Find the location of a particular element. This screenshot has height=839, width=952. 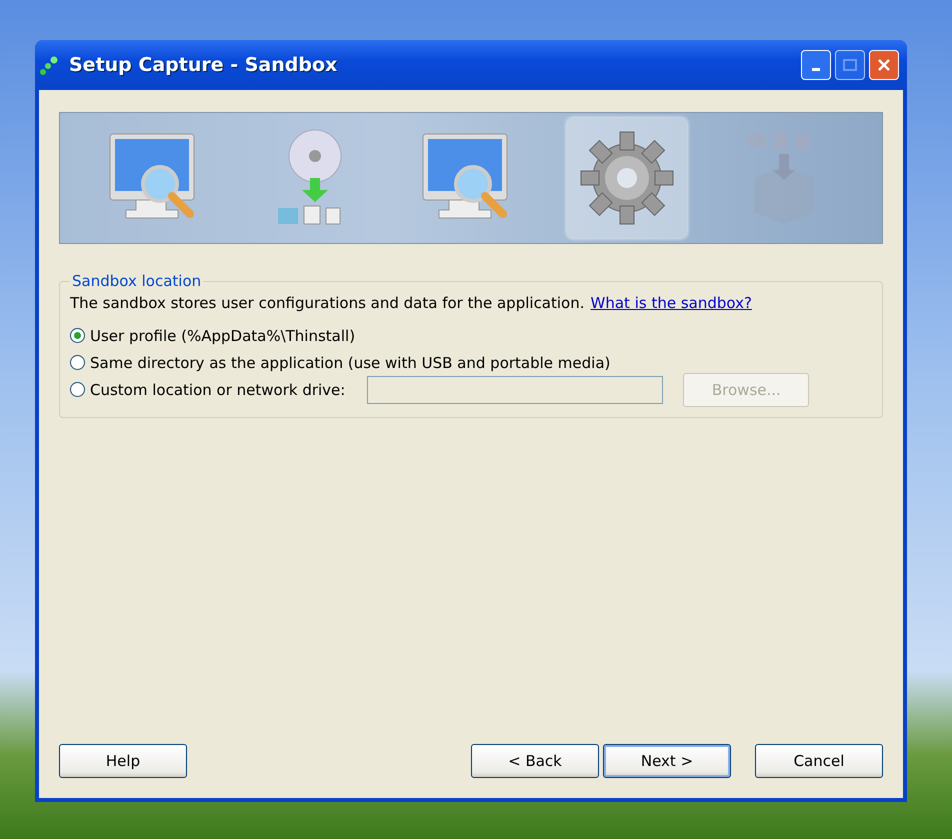

window-title: Setup Capture - Sandbox is located at coordinates (203, 65).